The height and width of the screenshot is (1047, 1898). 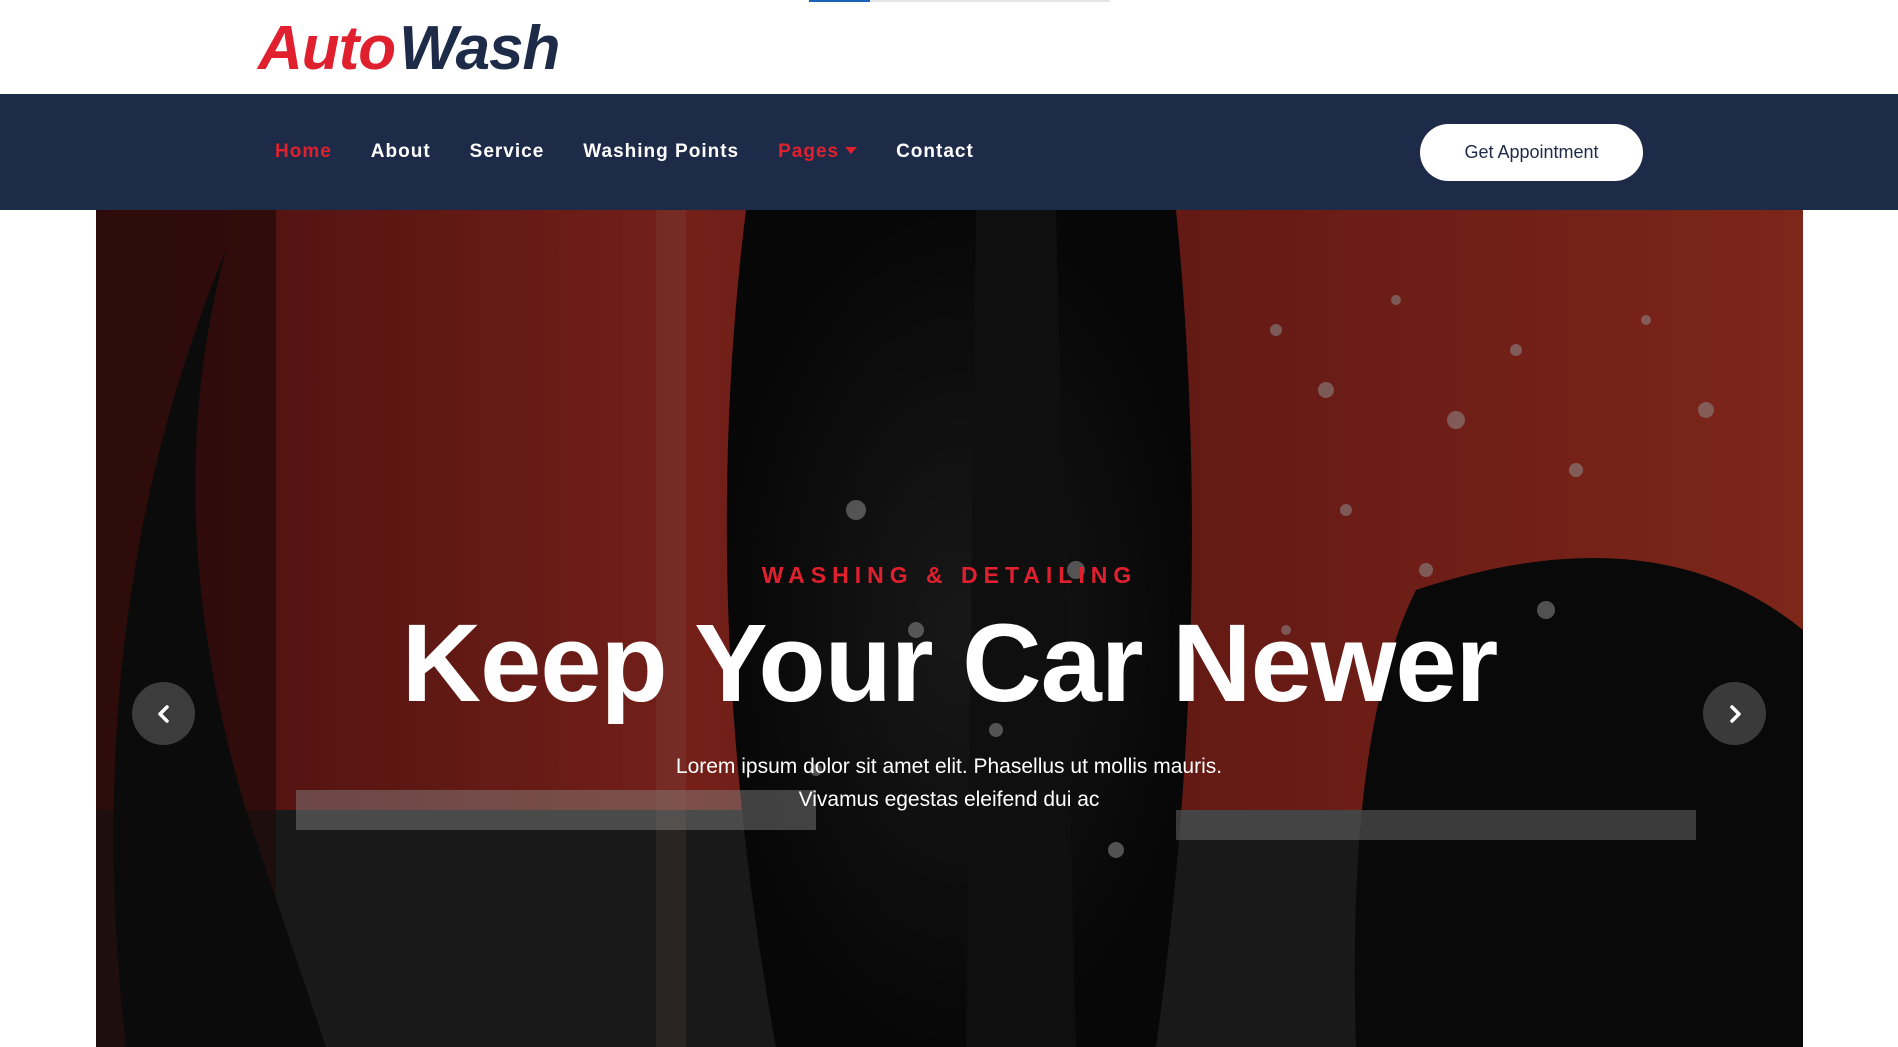 What do you see at coordinates (661, 152) in the screenshot?
I see `nav-item-washing-points: Washing Points` at bounding box center [661, 152].